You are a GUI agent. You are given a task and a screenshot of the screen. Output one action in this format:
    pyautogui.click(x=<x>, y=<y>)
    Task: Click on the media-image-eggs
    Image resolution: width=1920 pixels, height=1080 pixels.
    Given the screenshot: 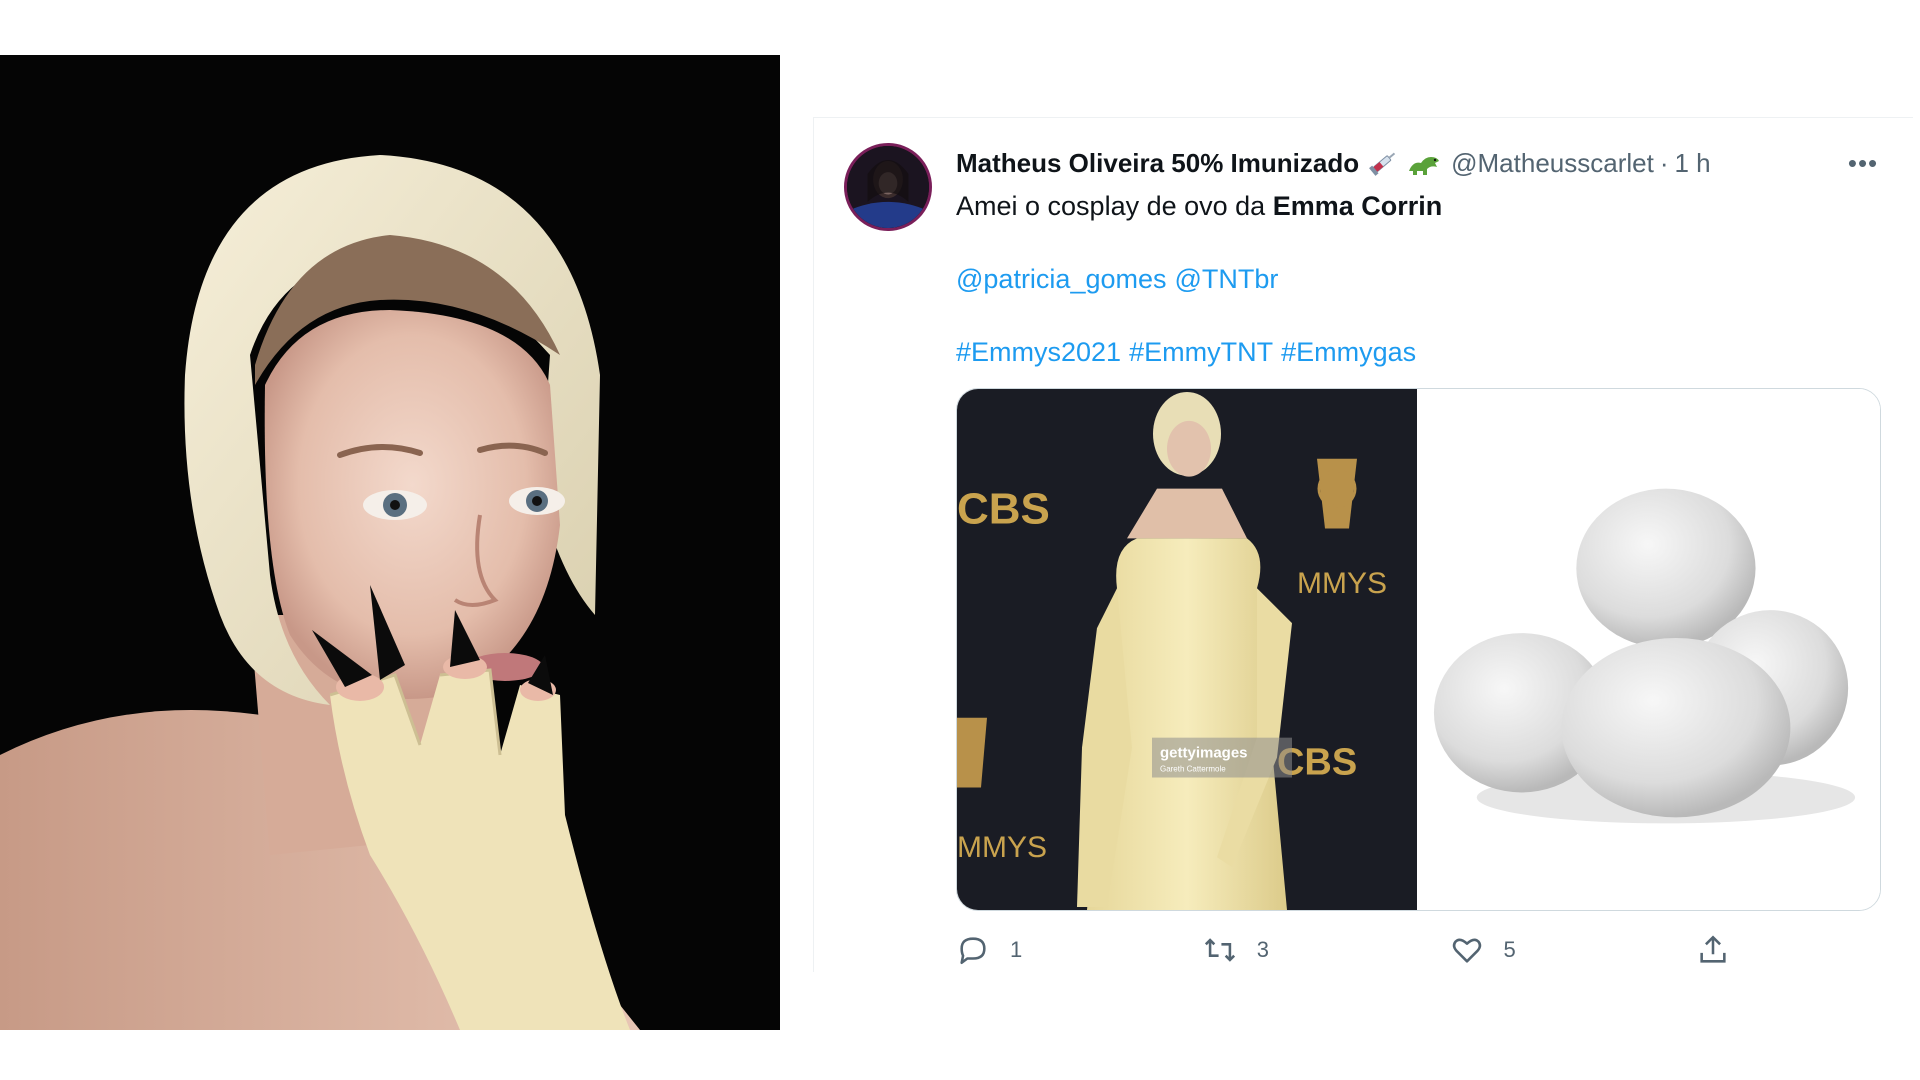 What is the action you would take?
    pyautogui.click(x=1648, y=649)
    